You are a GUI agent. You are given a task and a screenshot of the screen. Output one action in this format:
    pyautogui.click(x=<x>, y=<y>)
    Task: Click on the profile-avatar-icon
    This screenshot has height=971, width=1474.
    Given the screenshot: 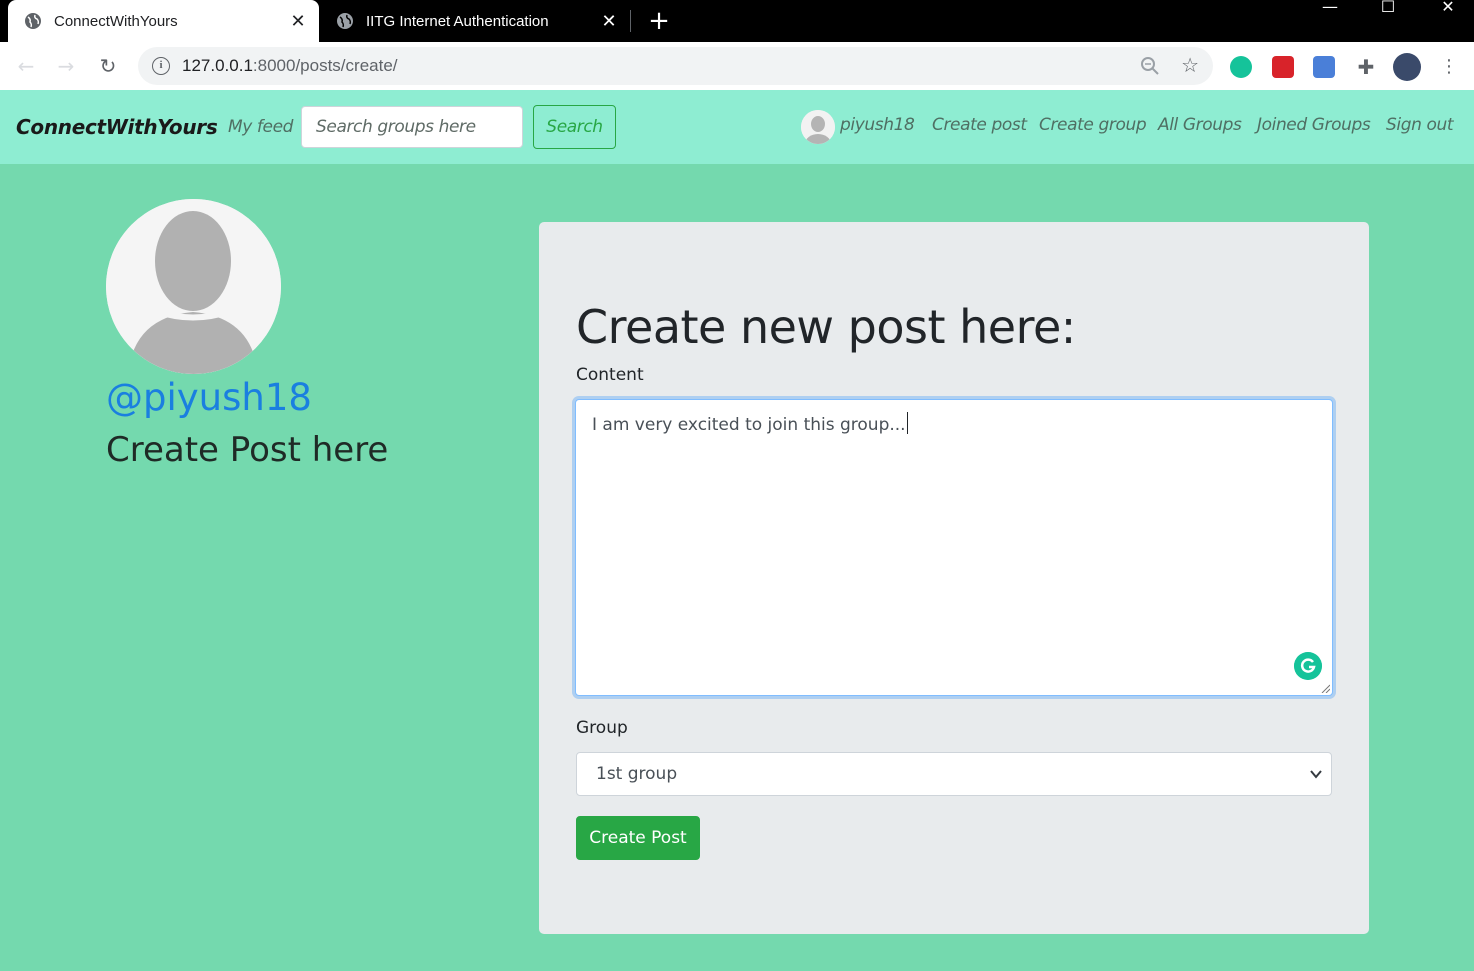 What is the action you would take?
    pyautogui.click(x=1407, y=67)
    